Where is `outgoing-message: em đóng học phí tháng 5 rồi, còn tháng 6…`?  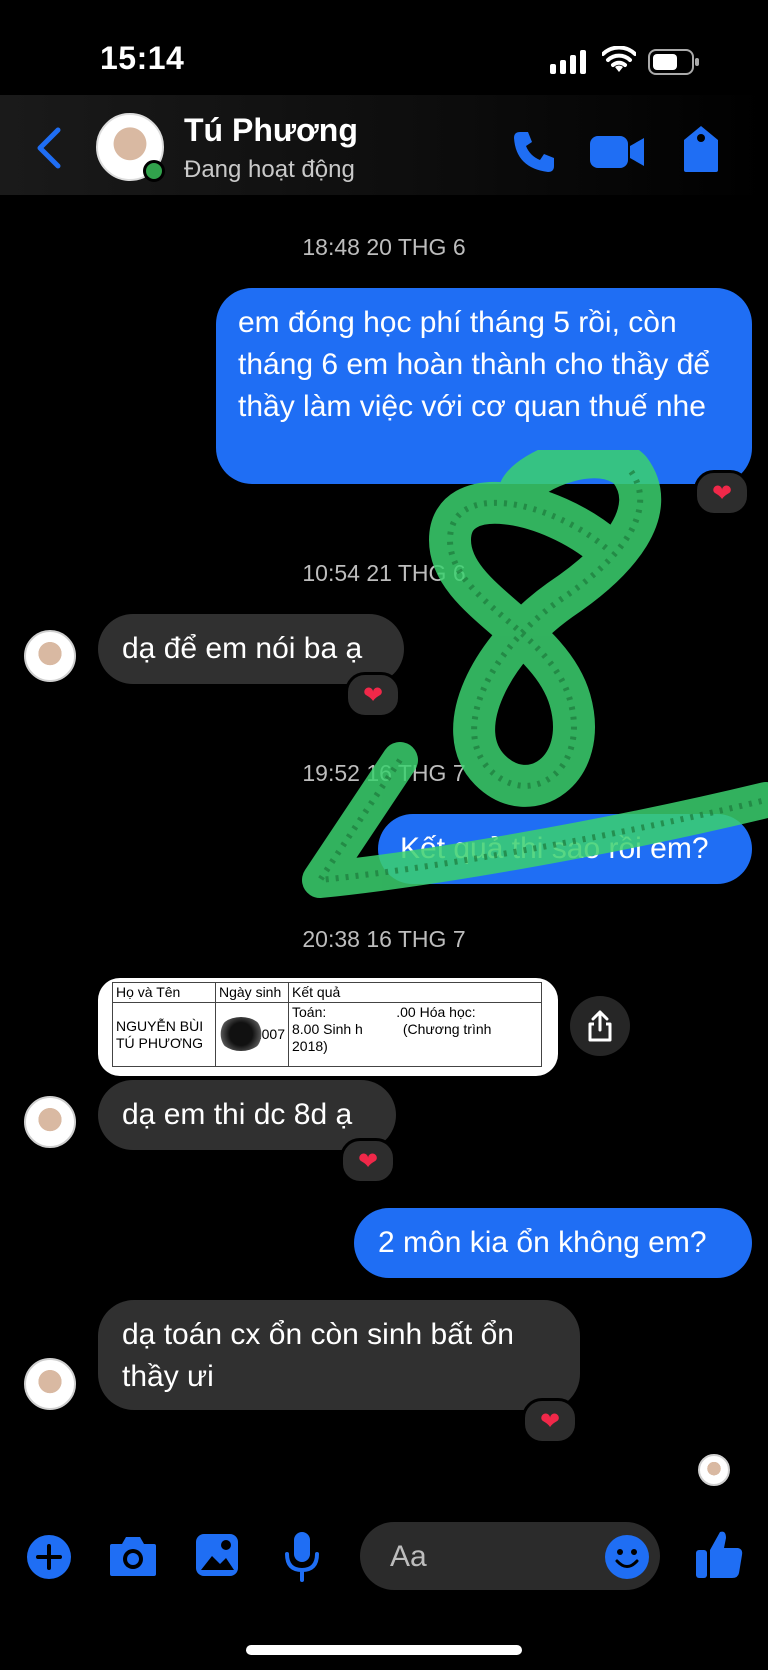 outgoing-message: em đóng học phí tháng 5 rồi, còn tháng 6… is located at coordinates (484, 386).